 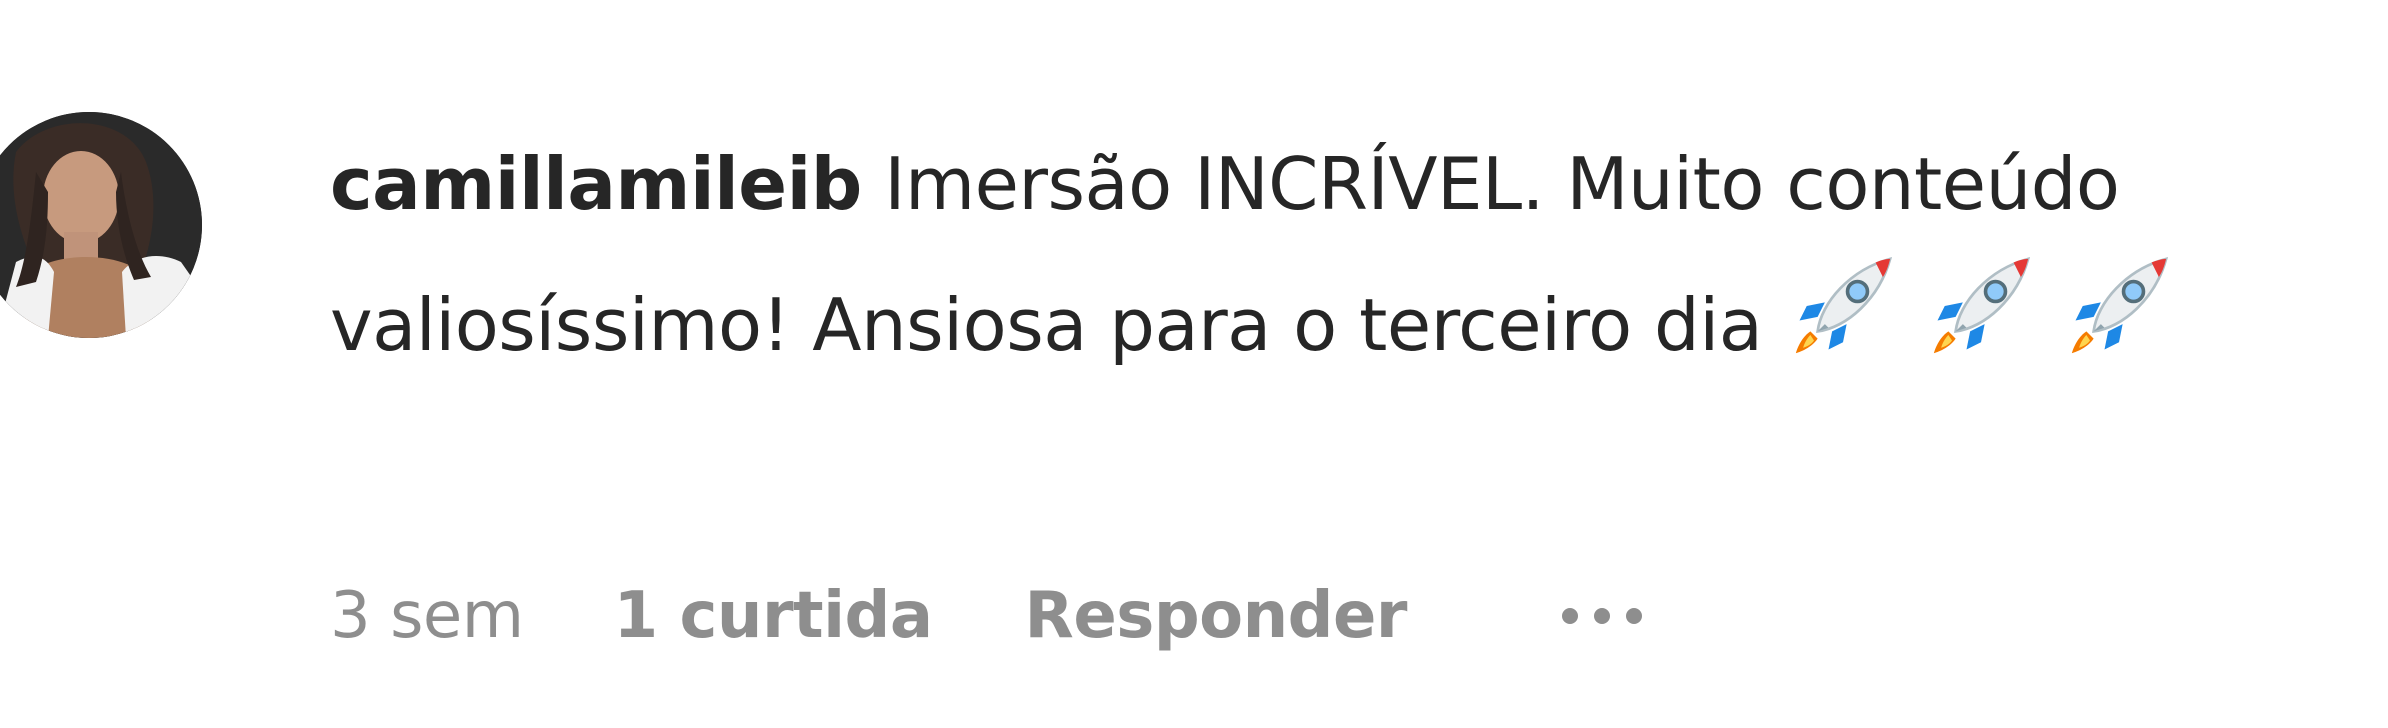 I want to click on avatar, so click(x=101, y=225).